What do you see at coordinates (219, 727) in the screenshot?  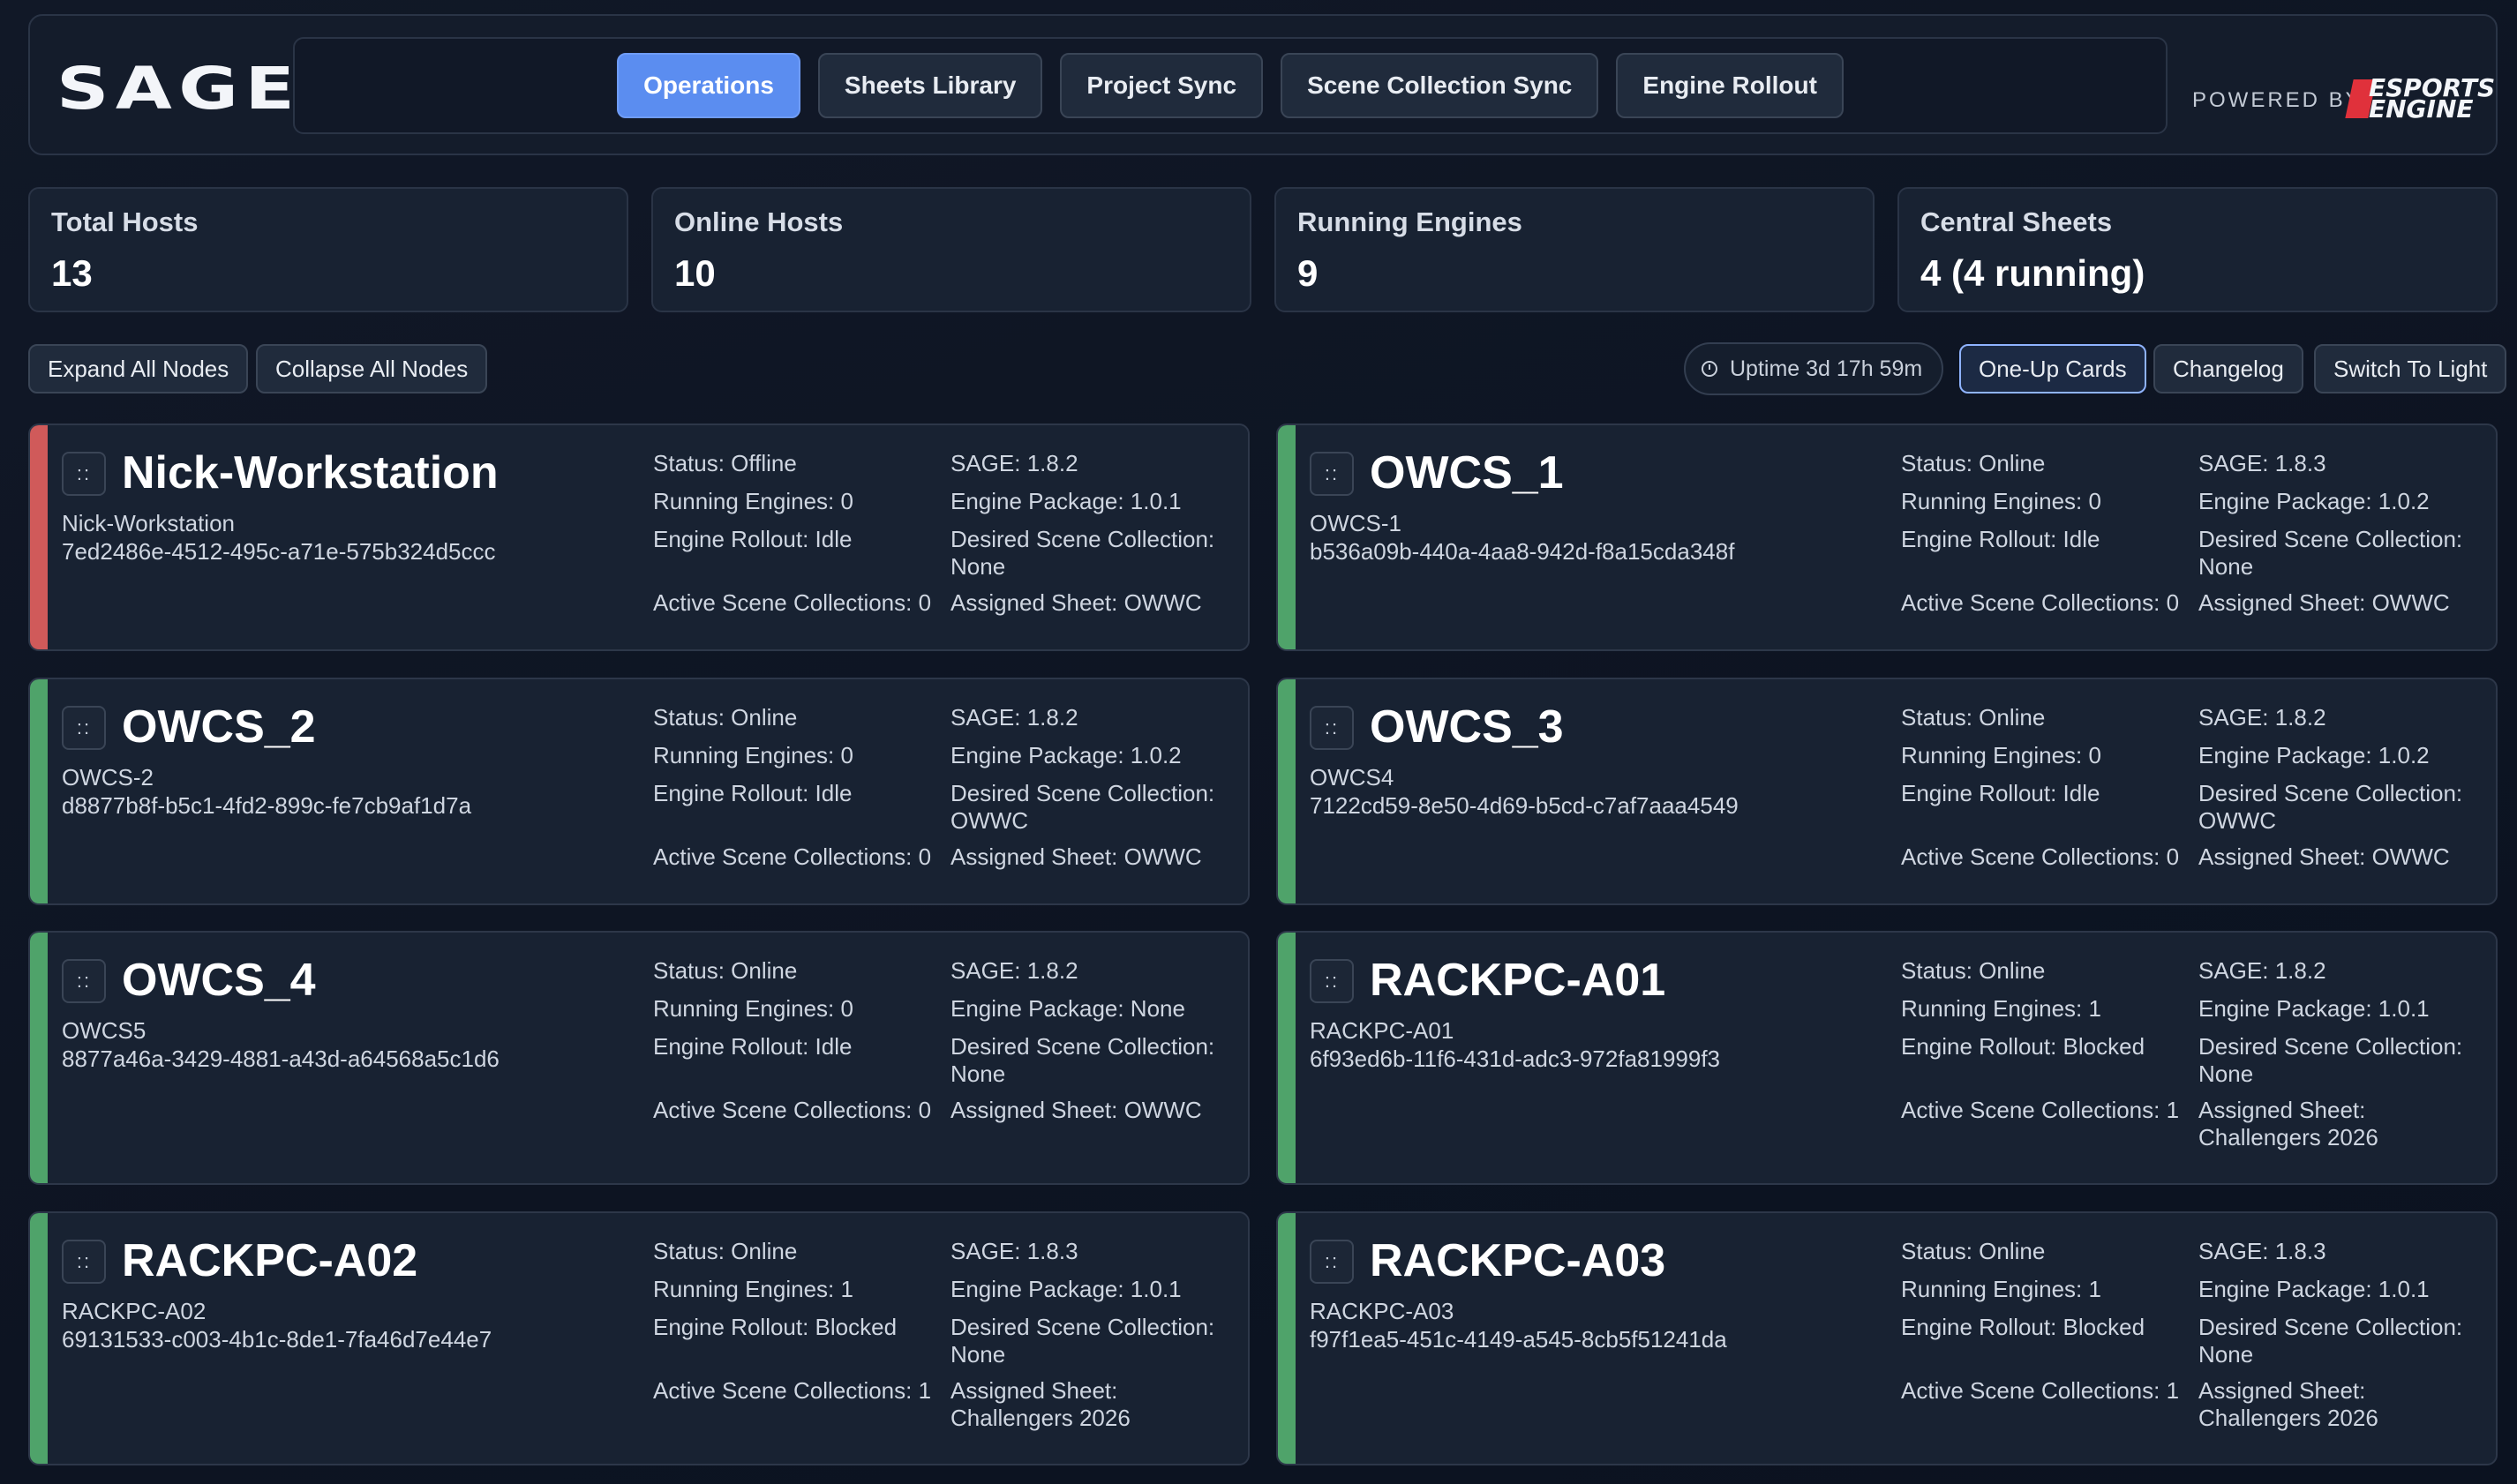 I see `host-name: OWCS_2` at bounding box center [219, 727].